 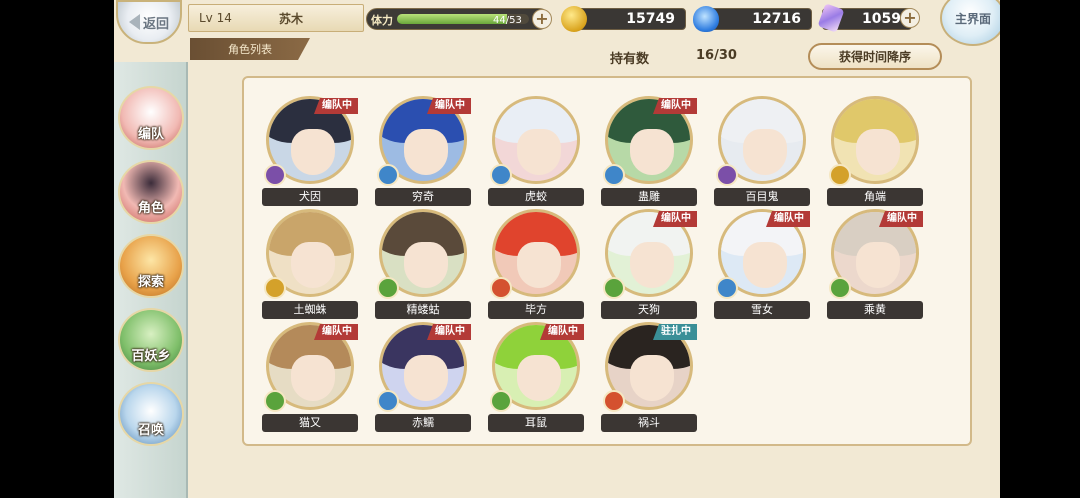 I want to click on sort-label: 获得时间降序, so click(x=874, y=57).